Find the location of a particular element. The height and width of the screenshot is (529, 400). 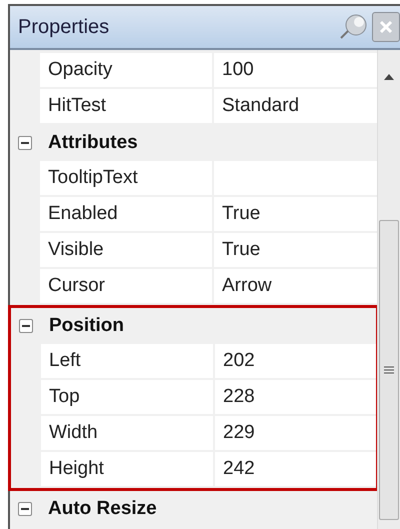

group-heading: Attributes is located at coordinates (92, 142).